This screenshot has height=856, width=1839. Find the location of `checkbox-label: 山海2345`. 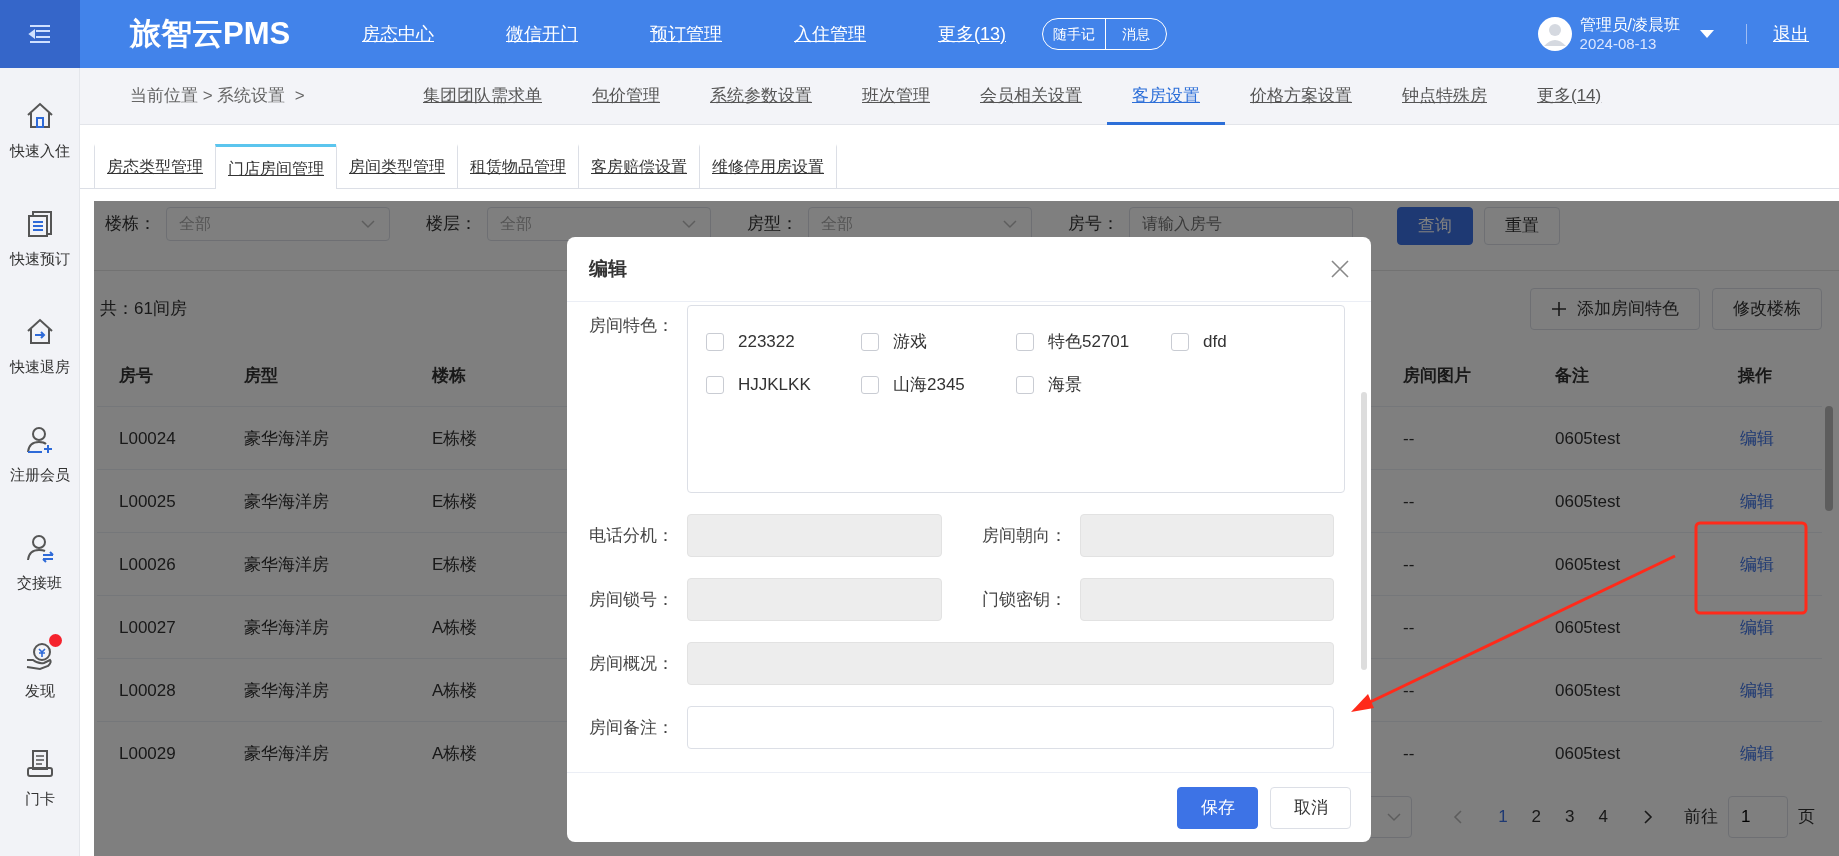

checkbox-label: 山海2345 is located at coordinates (929, 384).